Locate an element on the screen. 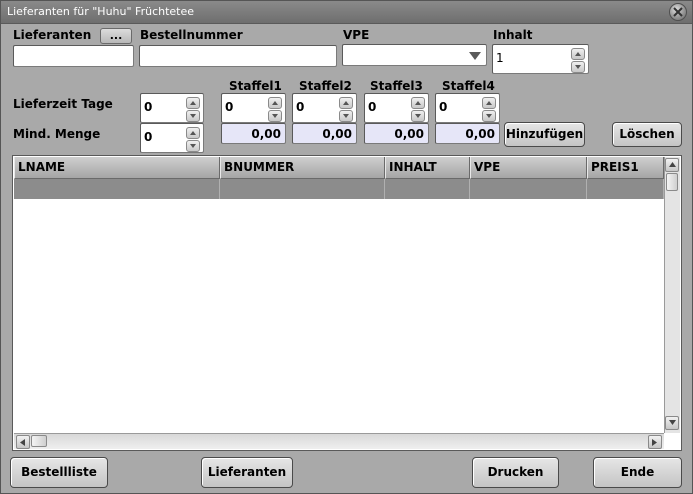 Image resolution: width=693 pixels, height=494 pixels. bestellliste-button: Bestellliste is located at coordinates (59, 472).